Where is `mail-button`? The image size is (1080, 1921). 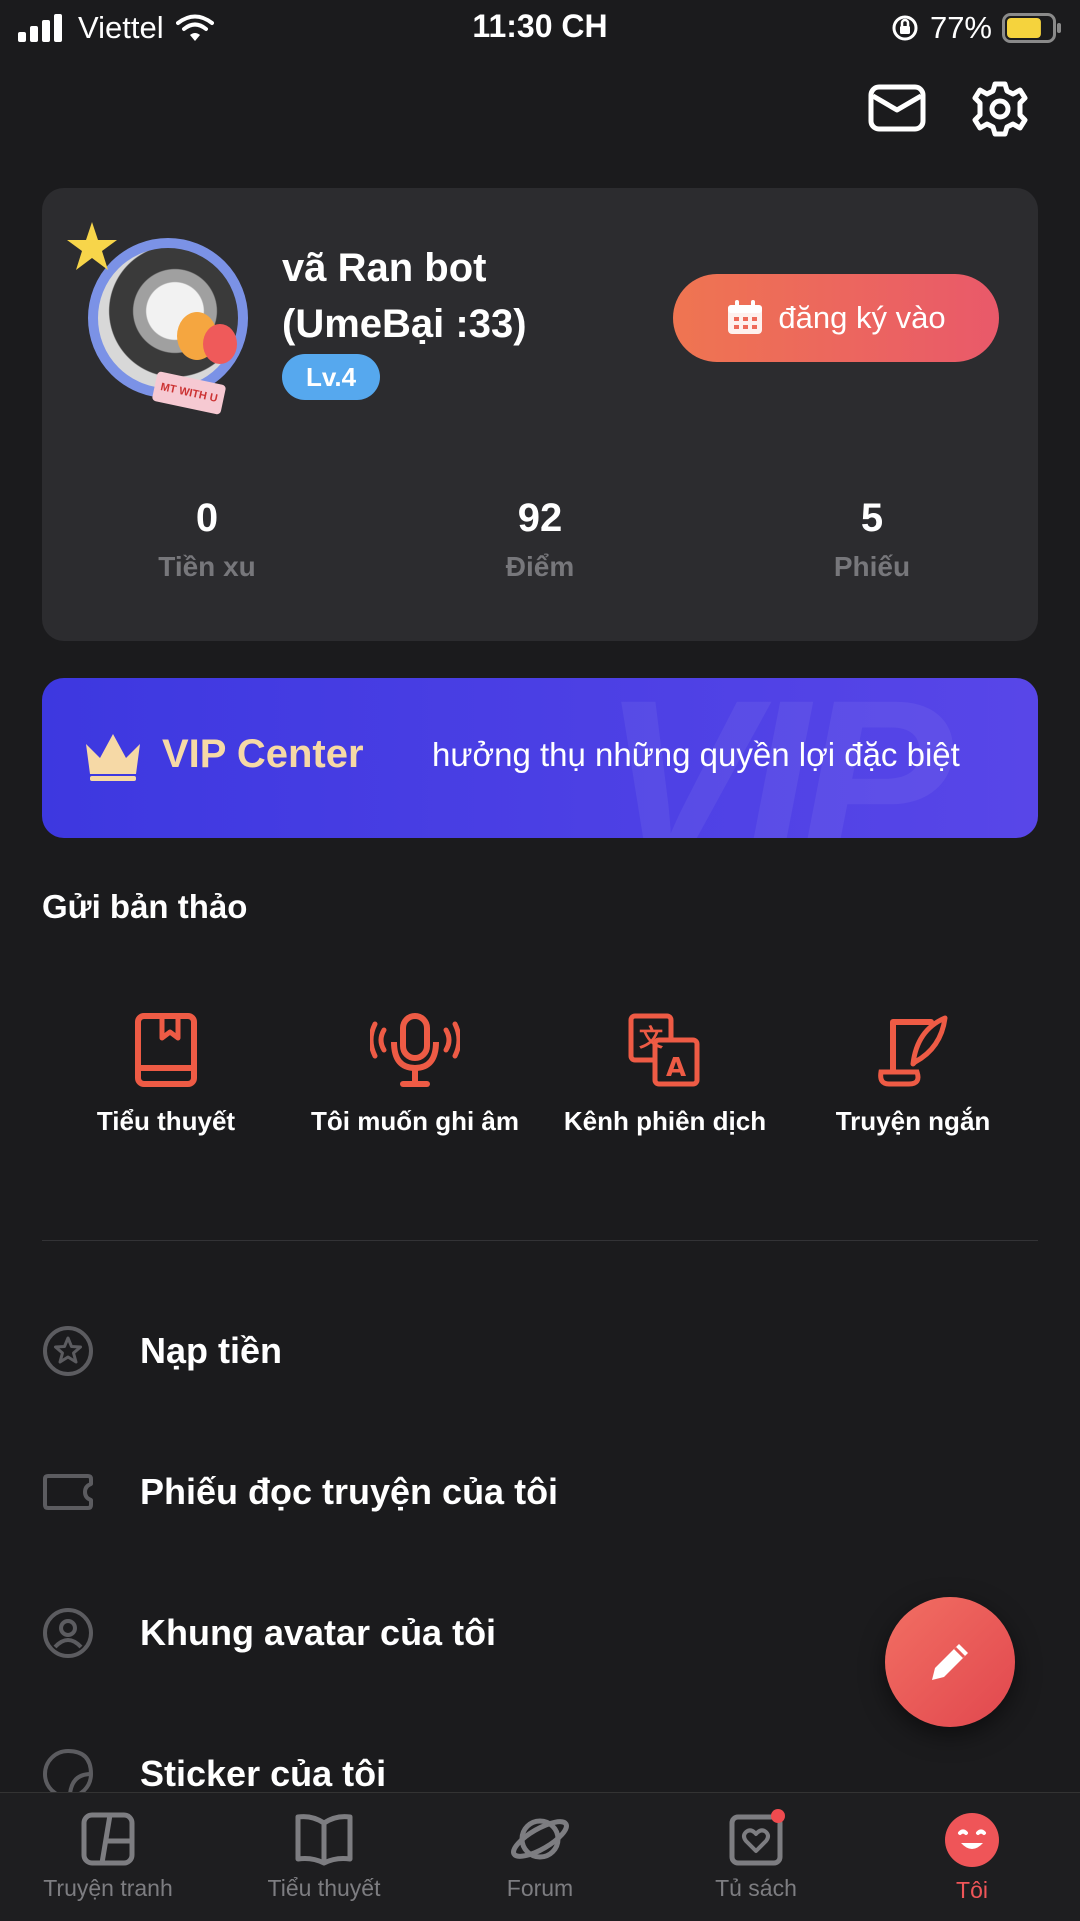 mail-button is located at coordinates (897, 108).